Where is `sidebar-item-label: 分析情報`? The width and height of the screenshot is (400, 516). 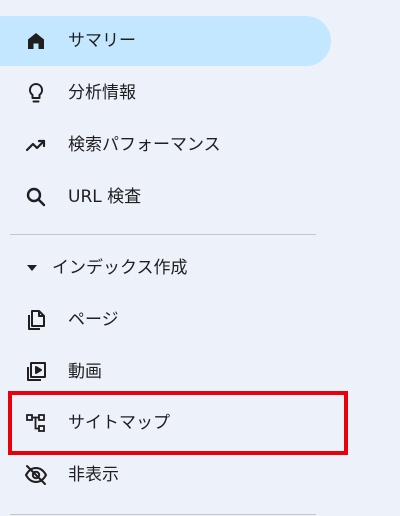 sidebar-item-label: 分析情報 is located at coordinates (102, 93).